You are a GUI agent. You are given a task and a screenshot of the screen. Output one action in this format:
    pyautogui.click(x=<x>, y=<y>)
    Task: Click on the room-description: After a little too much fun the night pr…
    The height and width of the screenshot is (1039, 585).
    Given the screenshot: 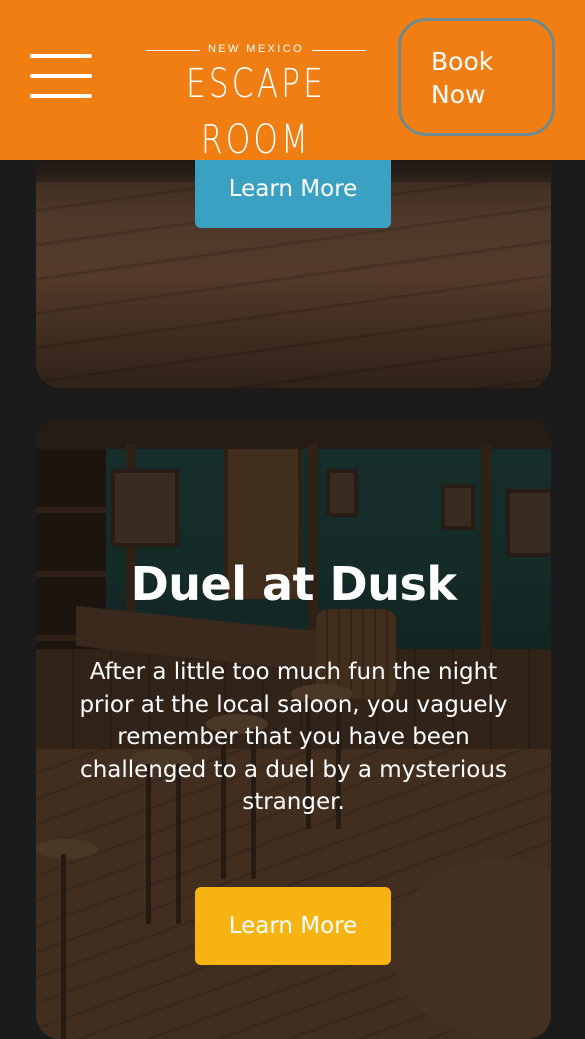 What is the action you would take?
    pyautogui.click(x=293, y=737)
    